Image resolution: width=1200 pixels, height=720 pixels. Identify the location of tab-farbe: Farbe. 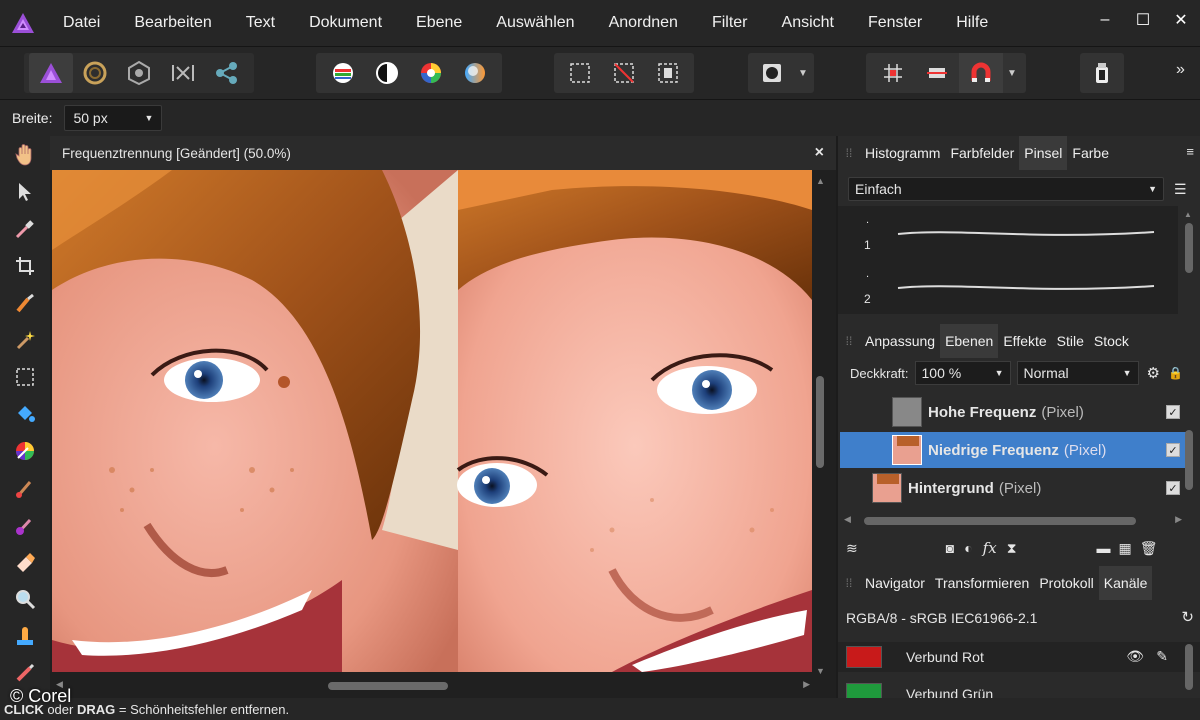
(1090, 153).